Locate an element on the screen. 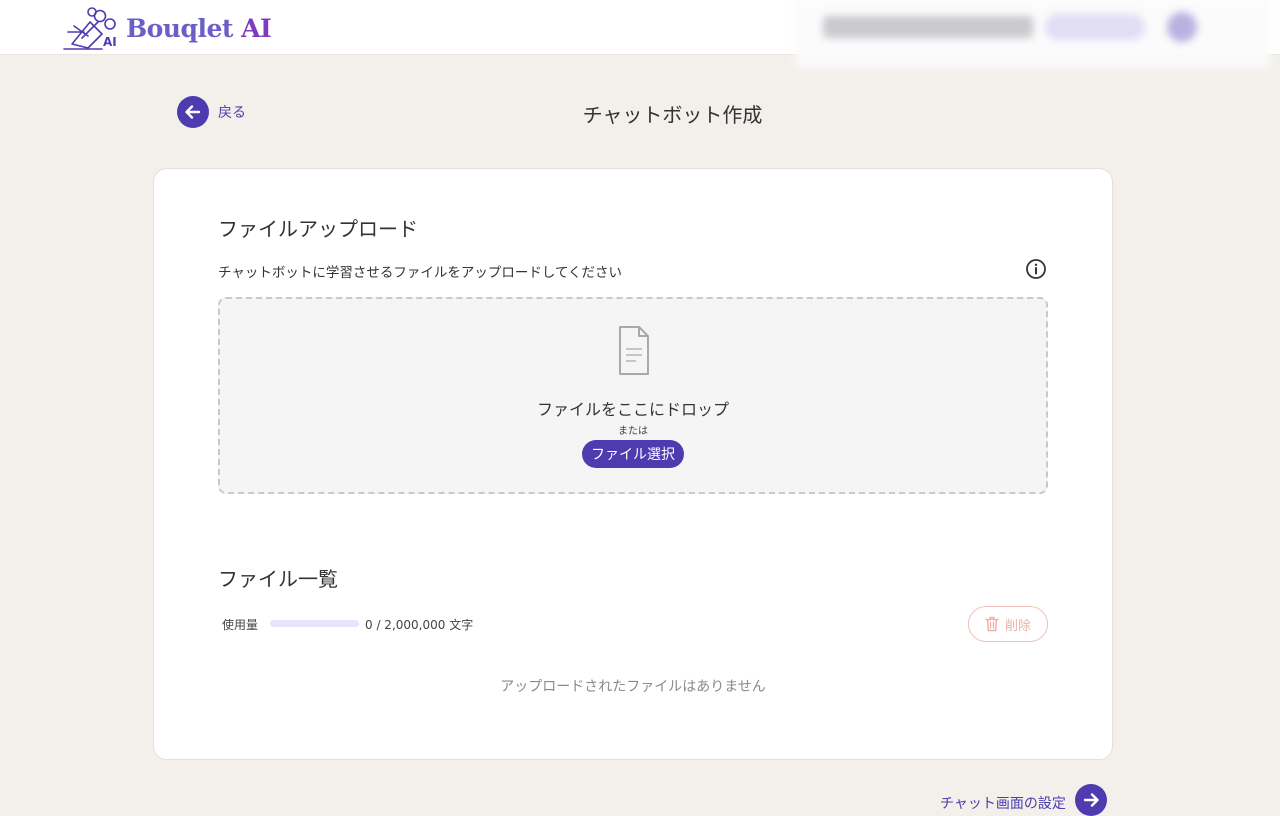 The height and width of the screenshot is (816, 1280). usage-progress-bar is located at coordinates (314, 623).